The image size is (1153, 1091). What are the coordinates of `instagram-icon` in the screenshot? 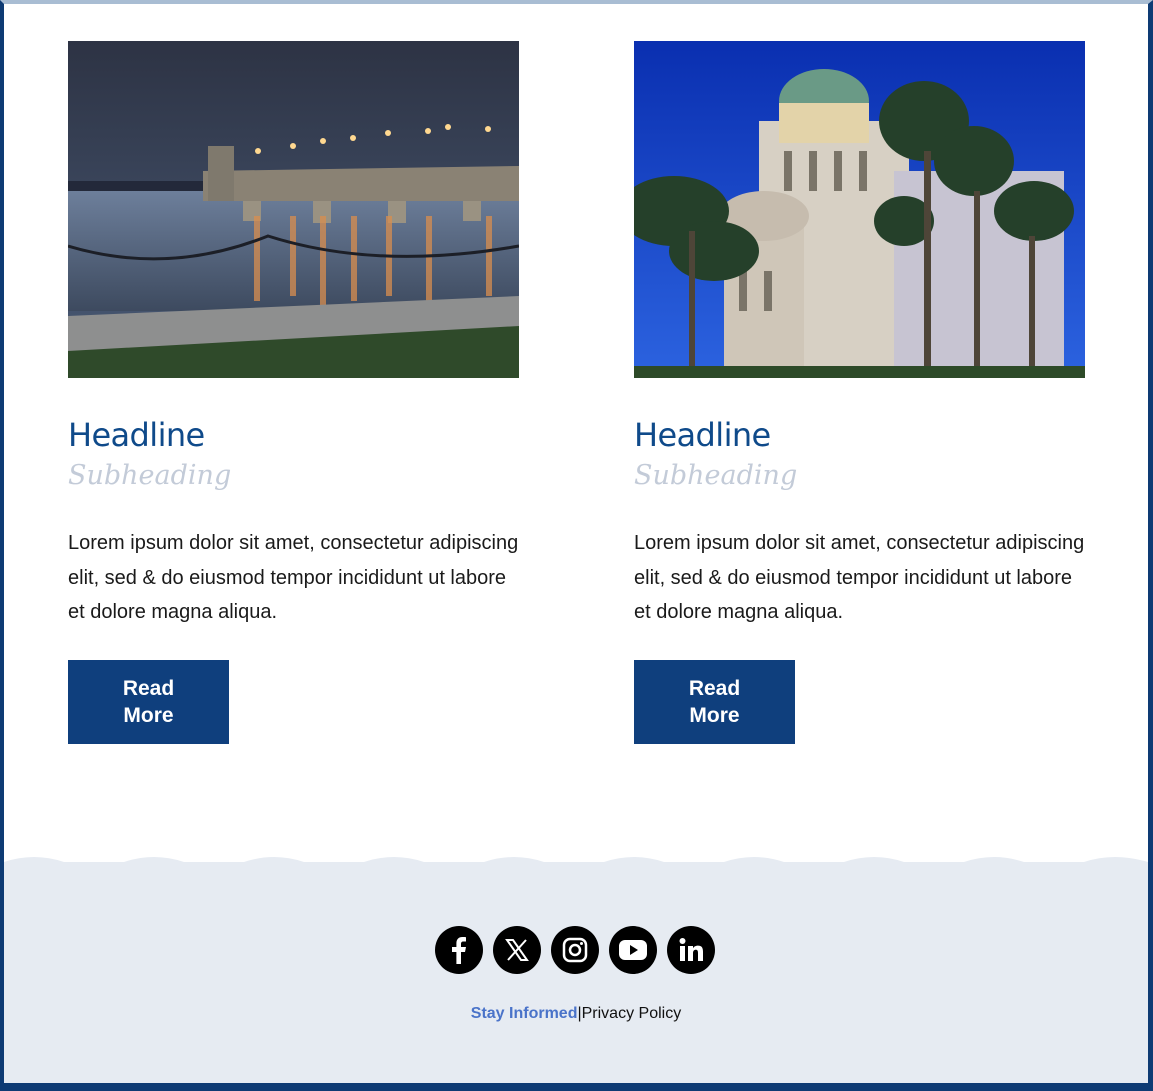 It's located at (575, 950).